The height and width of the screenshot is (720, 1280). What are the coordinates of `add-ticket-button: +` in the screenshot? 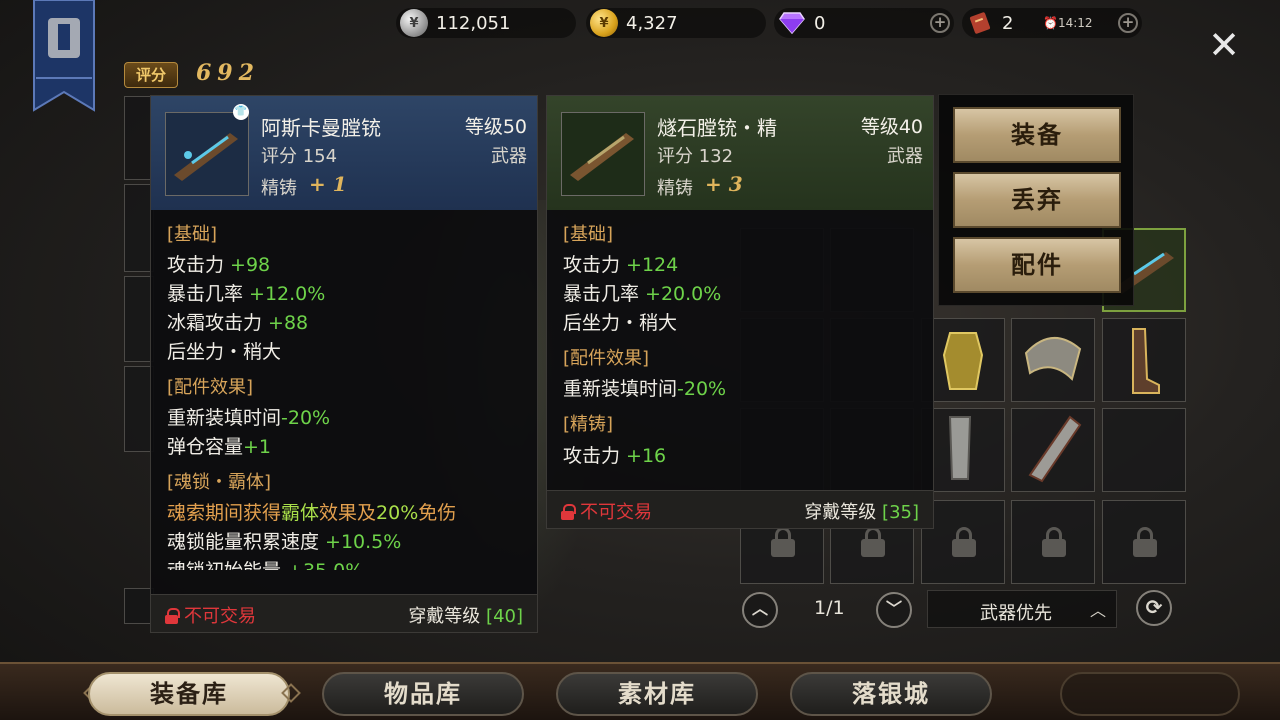 It's located at (1128, 23).